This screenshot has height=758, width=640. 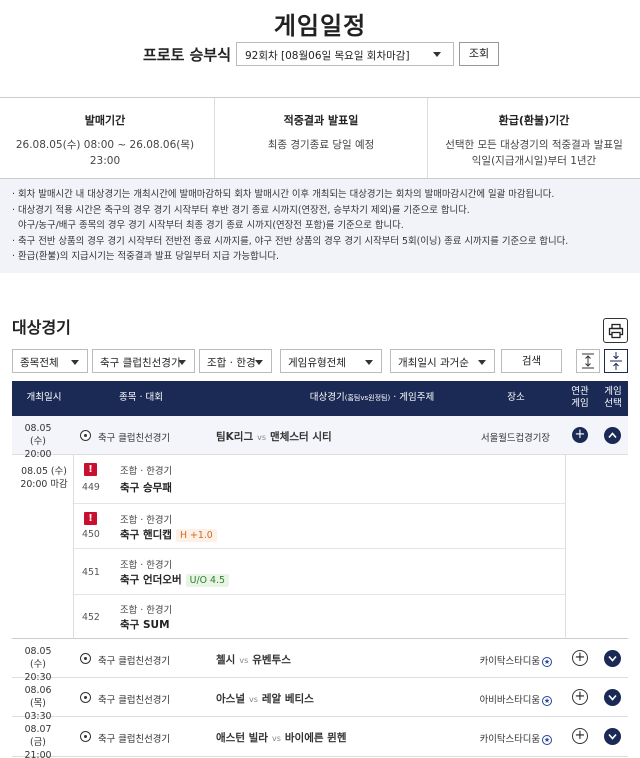 What do you see at coordinates (44, 471) in the screenshot?
I see `close-date: 08.05 (수)` at bounding box center [44, 471].